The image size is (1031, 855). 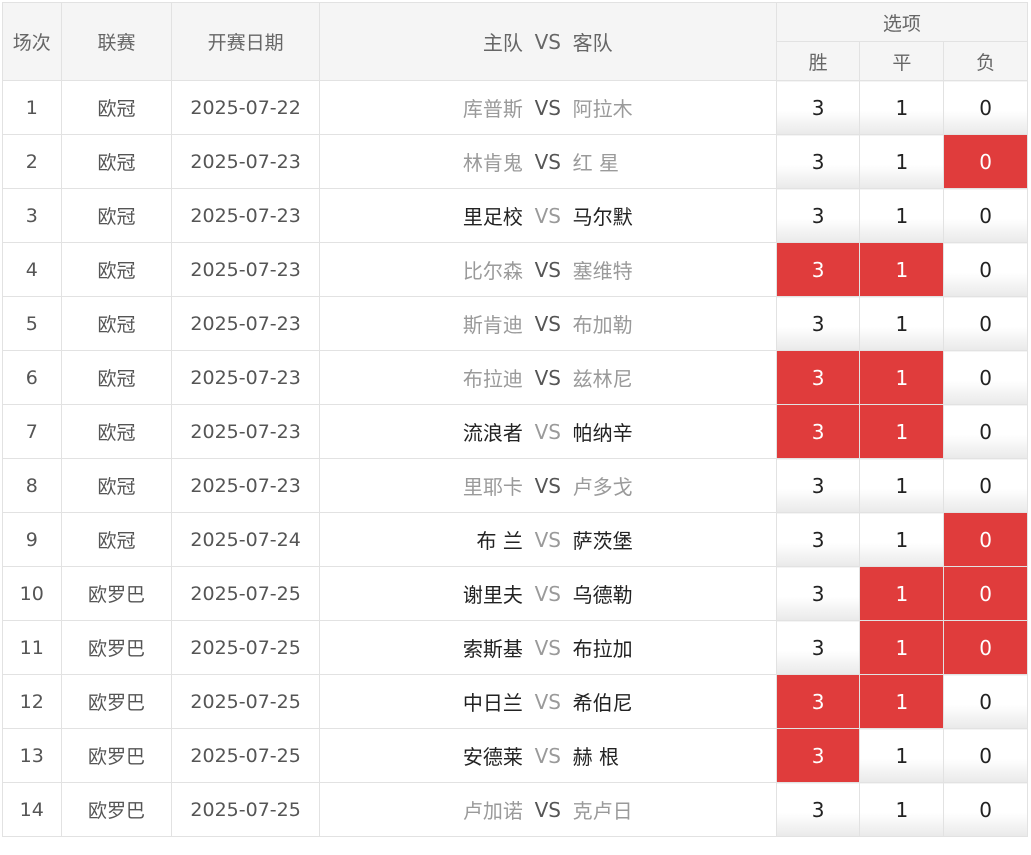 I want to click on table-header: 场次 联赛 开赛日期 主队 VS 客队 选项 胜 平 负, so click(x=515, y=41).